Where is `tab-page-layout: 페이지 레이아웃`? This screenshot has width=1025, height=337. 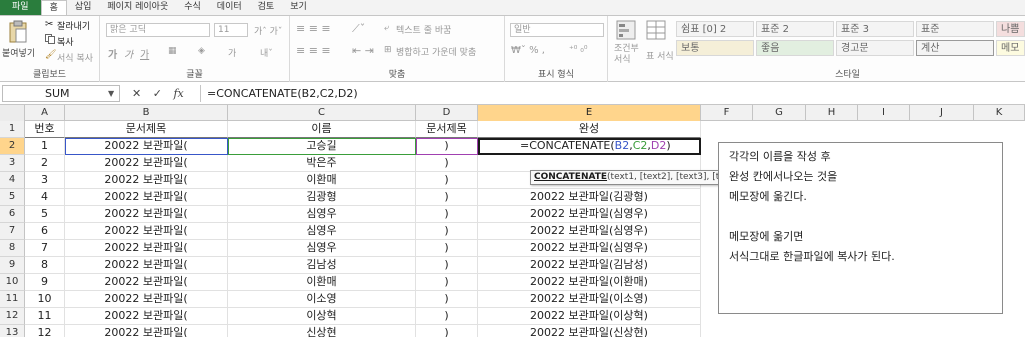
tab-page-layout: 페이지 레이아웃 is located at coordinates (137, 7).